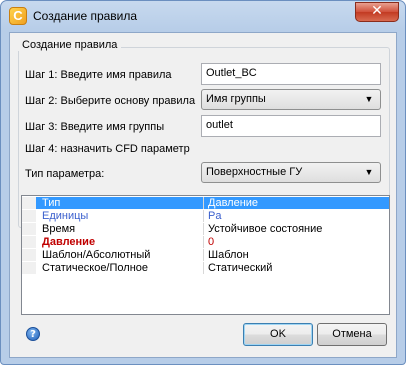 This screenshot has width=406, height=365. What do you see at coordinates (95, 127) in the screenshot?
I see `step3-label: Шаг 3: Введите имя группы` at bounding box center [95, 127].